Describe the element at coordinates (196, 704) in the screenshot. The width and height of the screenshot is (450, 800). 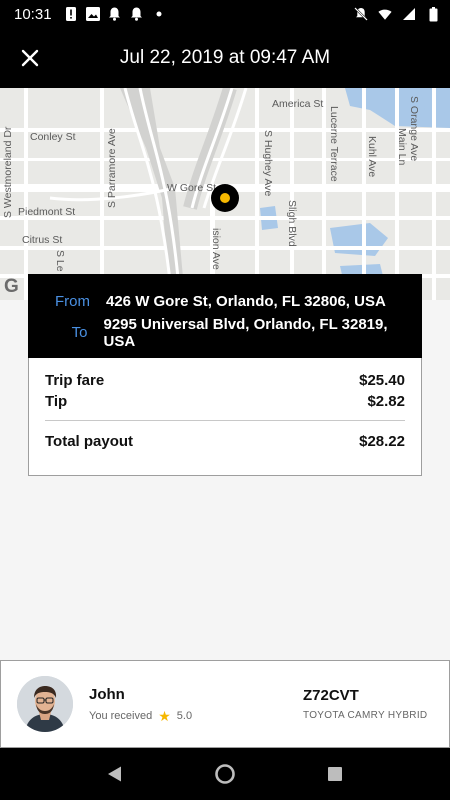
I see `driver-info: John You received ★ 5.0` at that location.